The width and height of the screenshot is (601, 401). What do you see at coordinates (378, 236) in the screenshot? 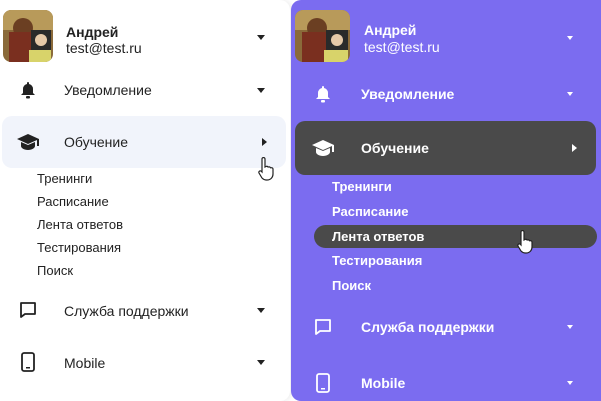
I see `submenu-item-label: Лента ответов` at bounding box center [378, 236].